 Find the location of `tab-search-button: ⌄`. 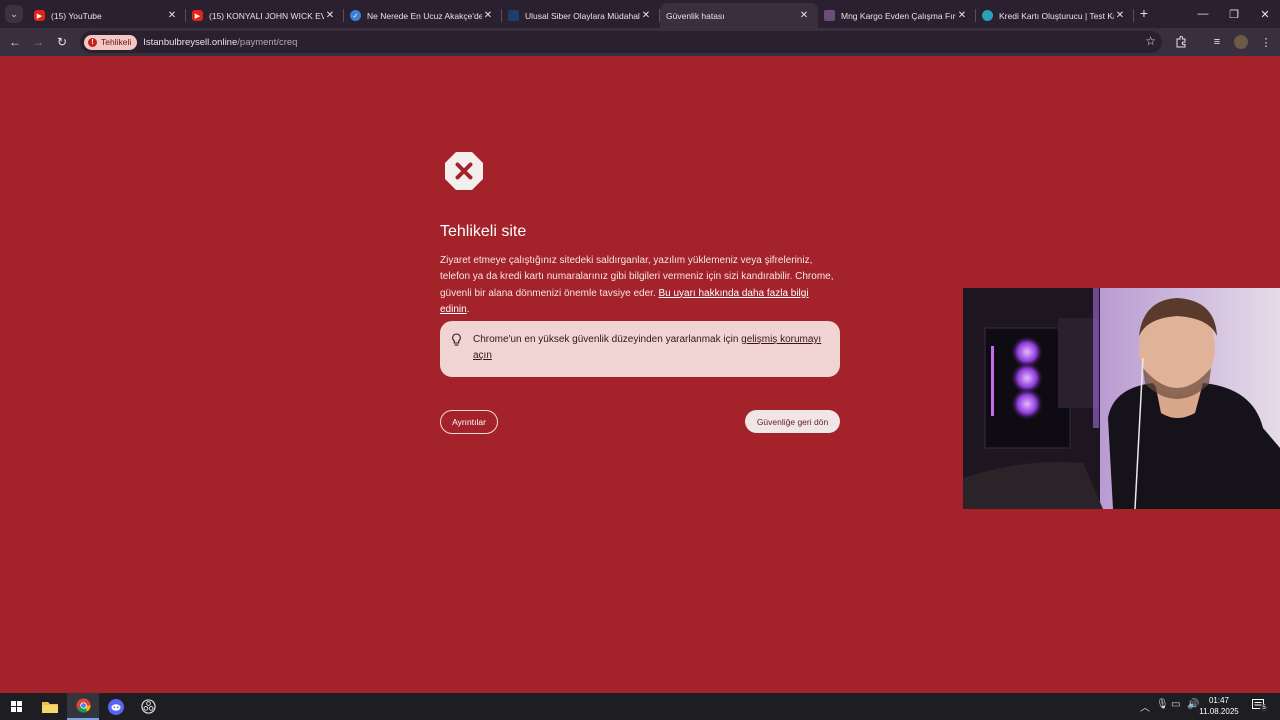

tab-search-button: ⌄ is located at coordinates (14, 14).